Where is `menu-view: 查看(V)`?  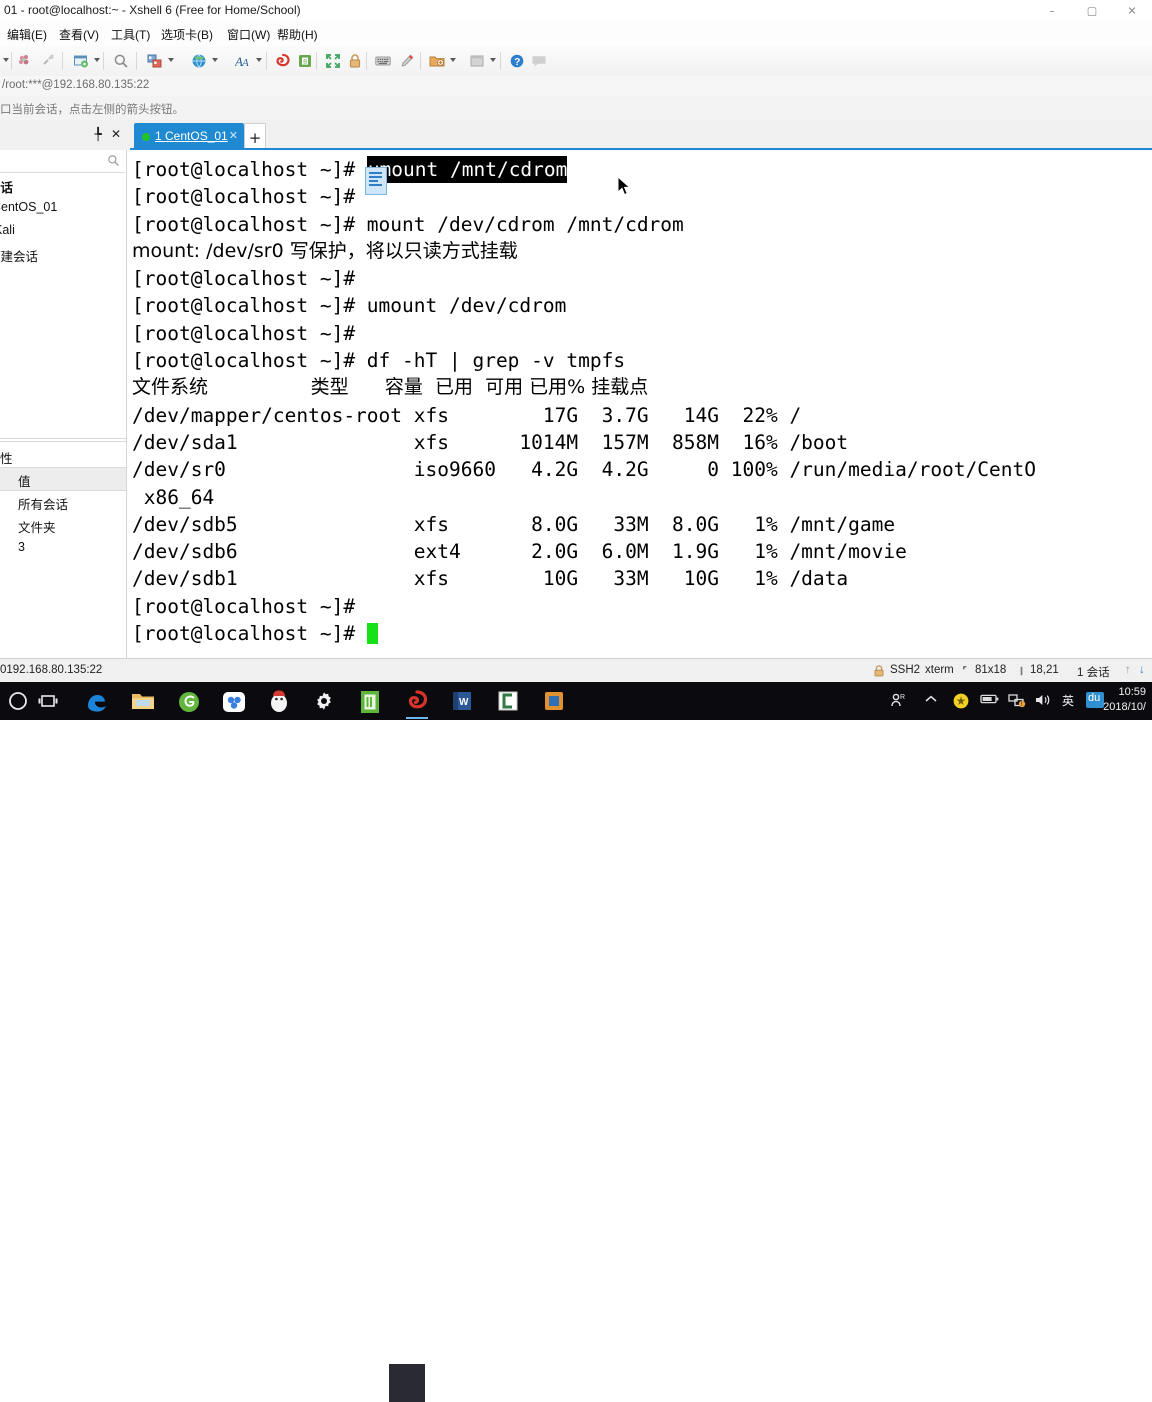
menu-view: 查看(V) is located at coordinates (79, 34).